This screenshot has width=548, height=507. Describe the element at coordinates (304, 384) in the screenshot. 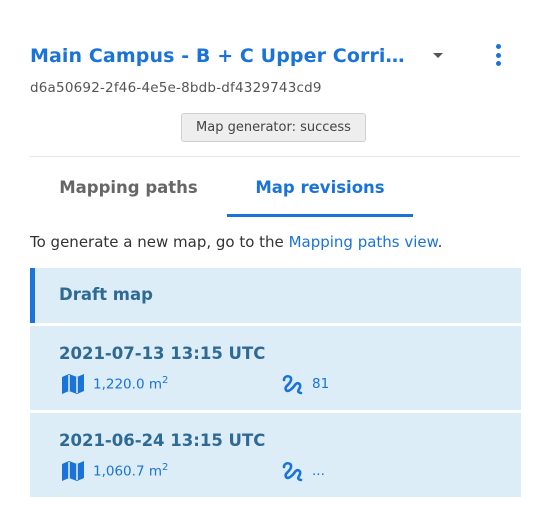

I see `revision-paths: 81` at that location.